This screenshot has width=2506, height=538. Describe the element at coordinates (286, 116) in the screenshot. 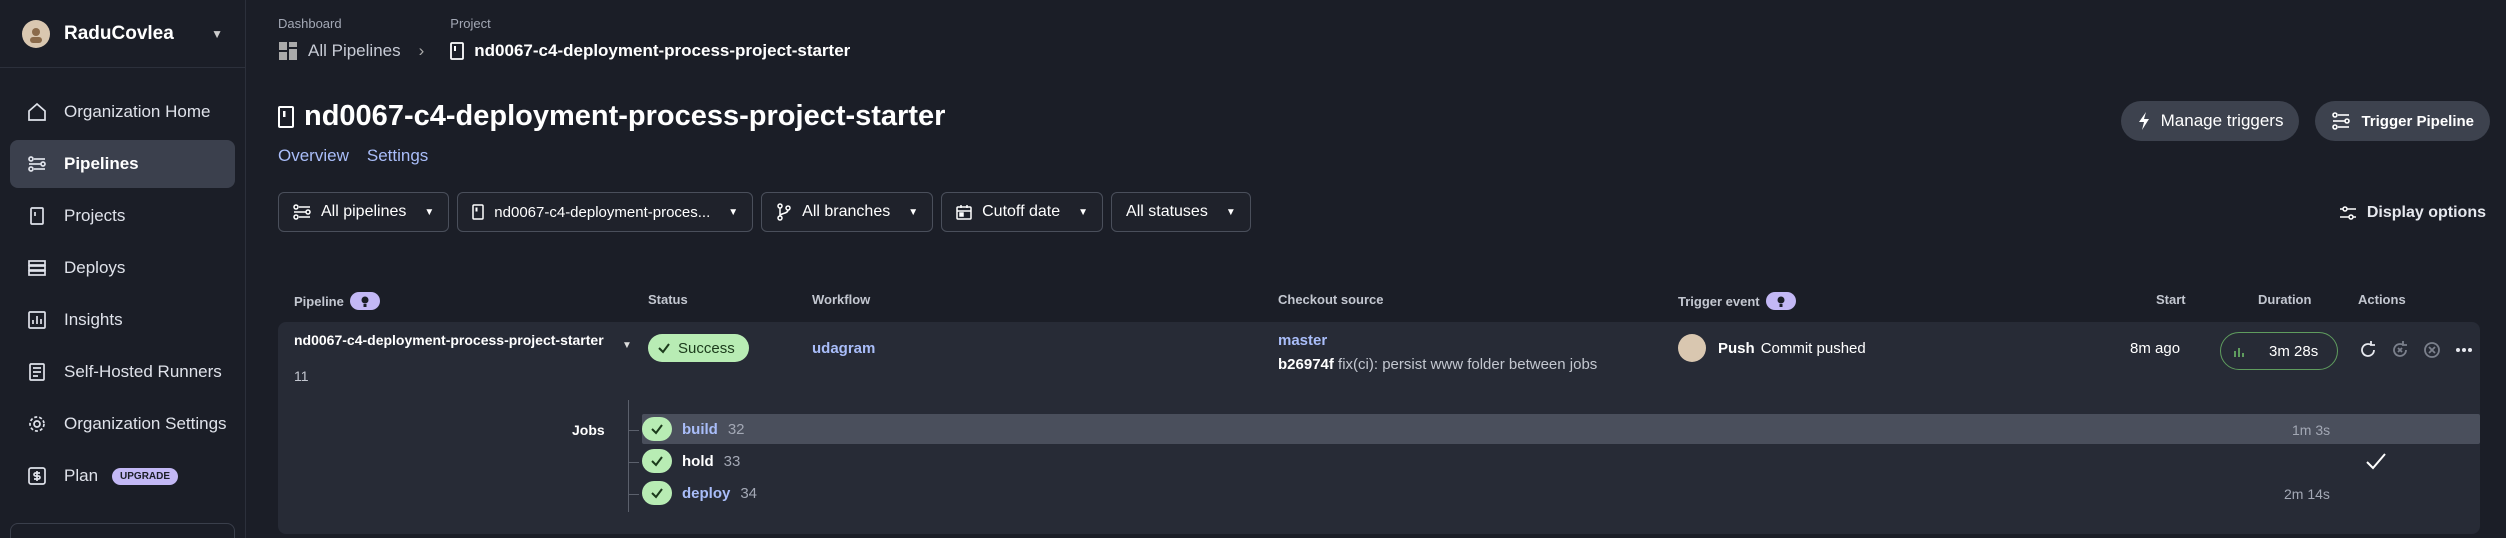

I see `project-icon` at that location.